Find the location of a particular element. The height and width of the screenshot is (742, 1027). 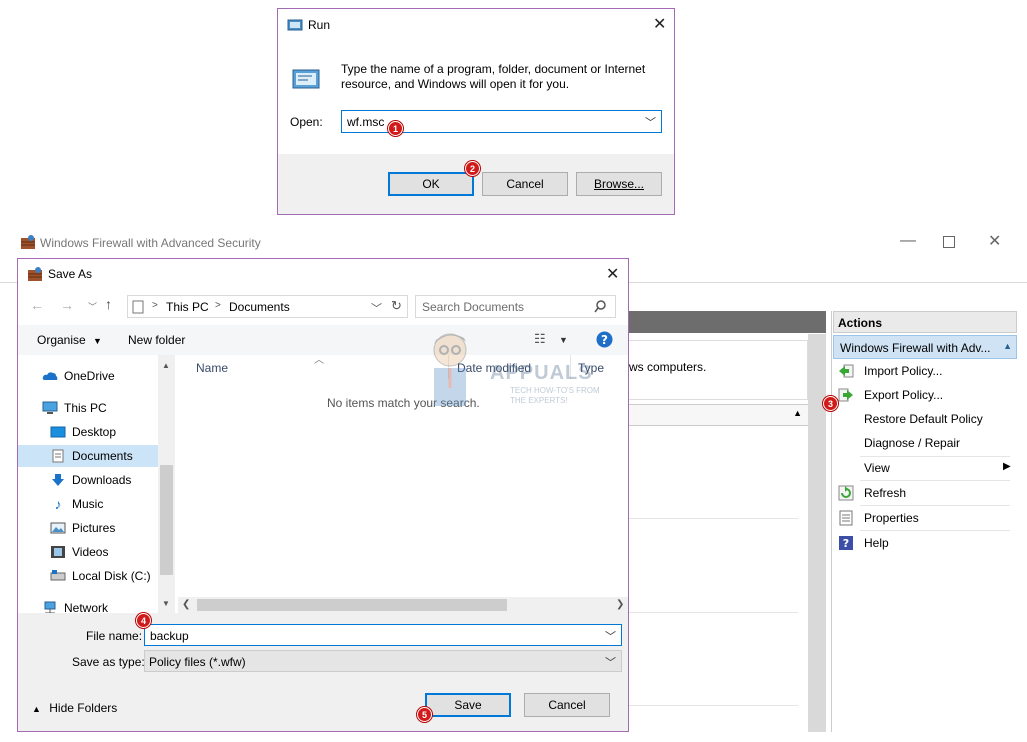

nav-label: Local Disk (C:) is located at coordinates (111, 576).